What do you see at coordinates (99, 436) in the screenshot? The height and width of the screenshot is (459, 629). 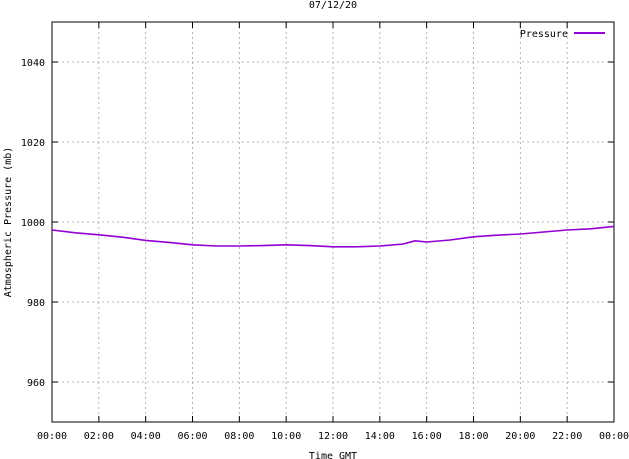 I see `x-tick-label: 02:00` at bounding box center [99, 436].